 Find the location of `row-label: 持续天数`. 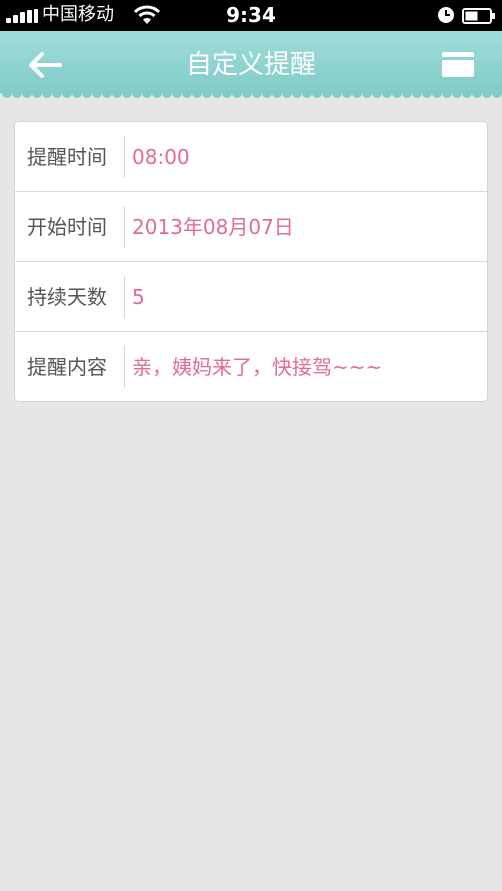

row-label: 持续天数 is located at coordinates (67, 297).